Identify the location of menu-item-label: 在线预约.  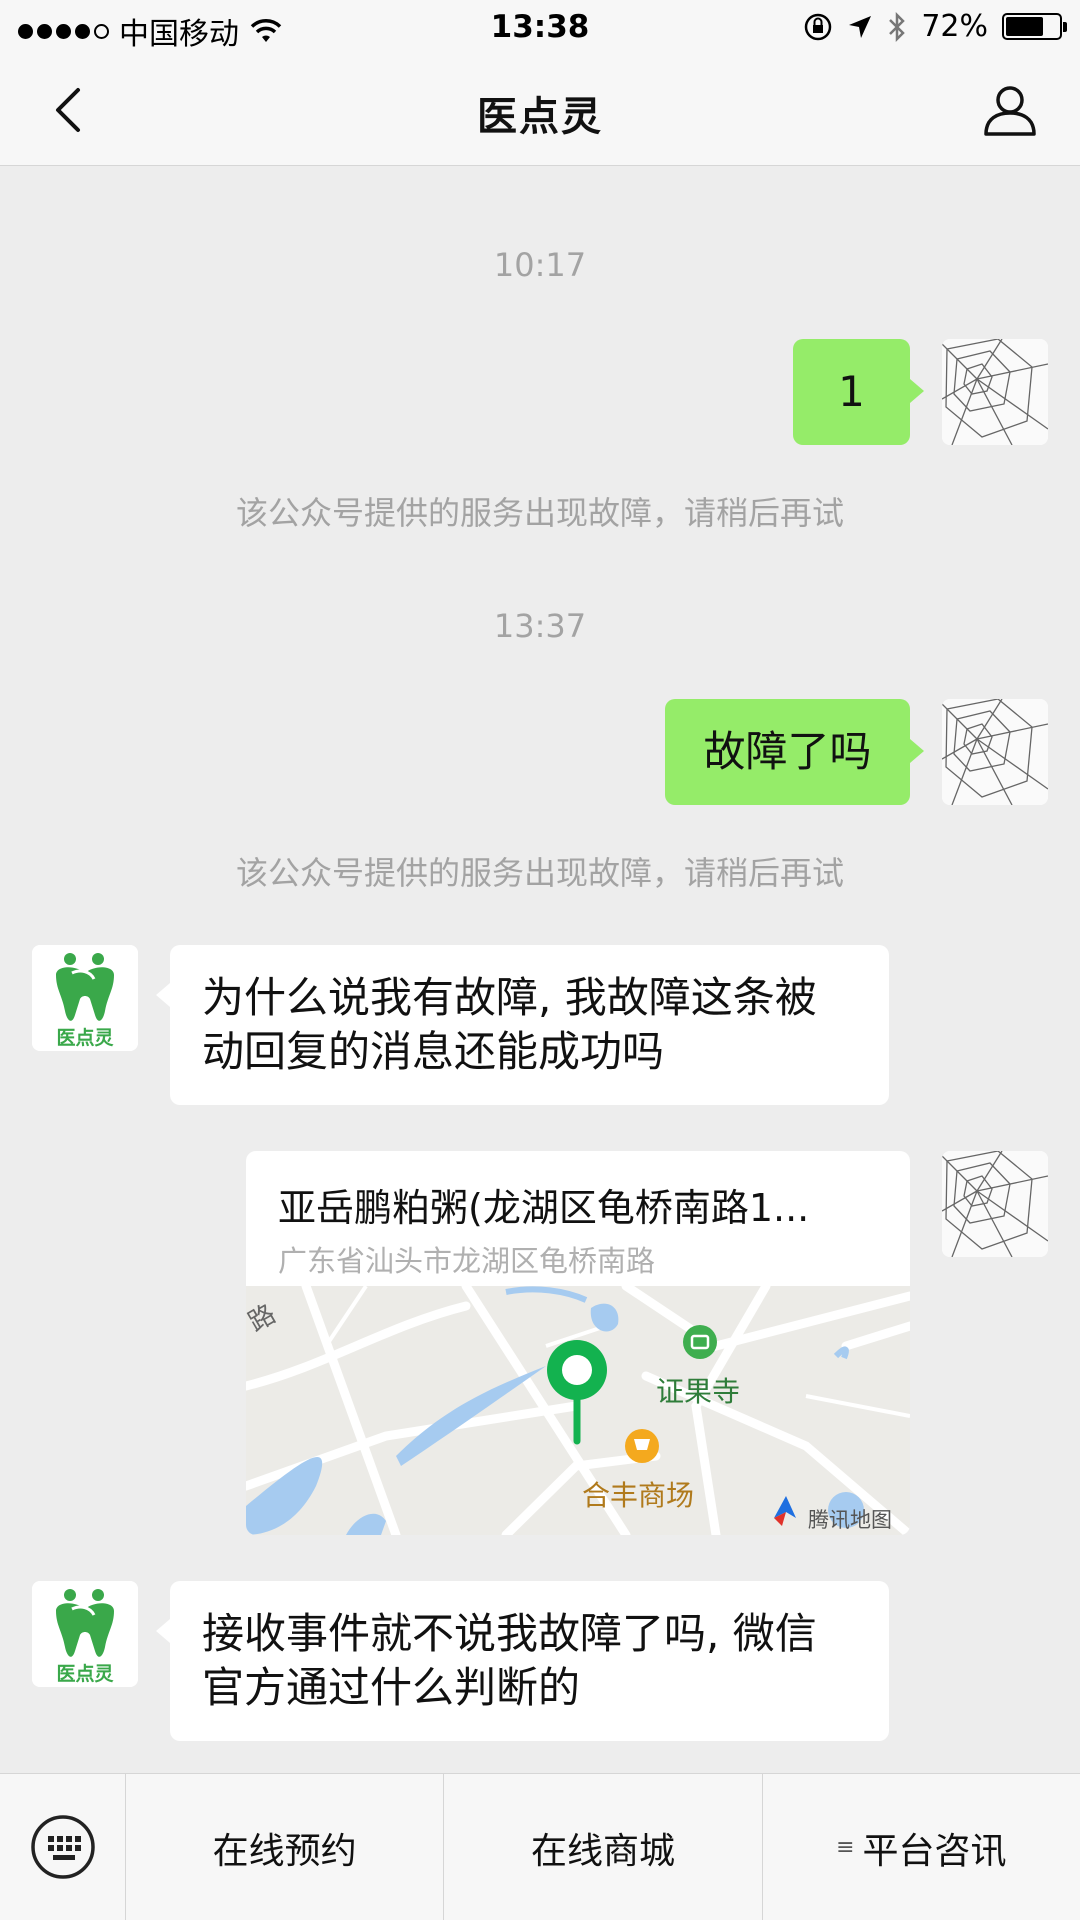
(284, 1851).